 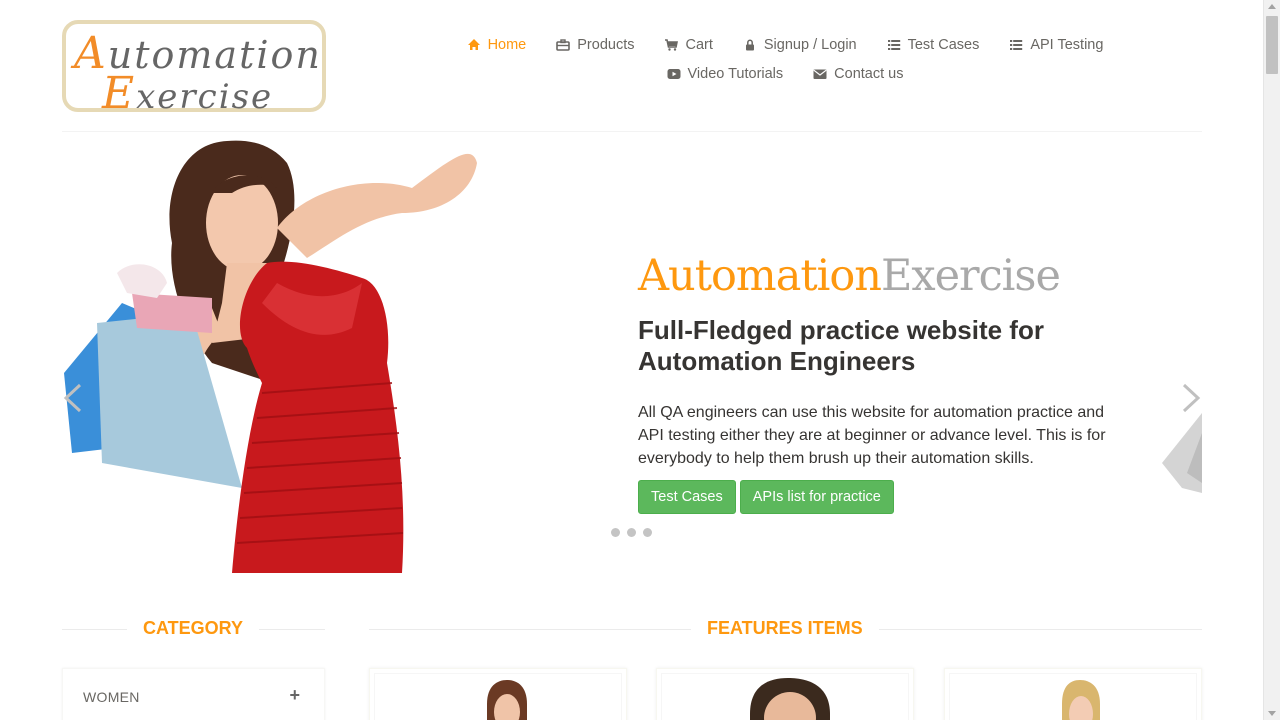 What do you see at coordinates (473, 44) in the screenshot?
I see `home-icon` at bounding box center [473, 44].